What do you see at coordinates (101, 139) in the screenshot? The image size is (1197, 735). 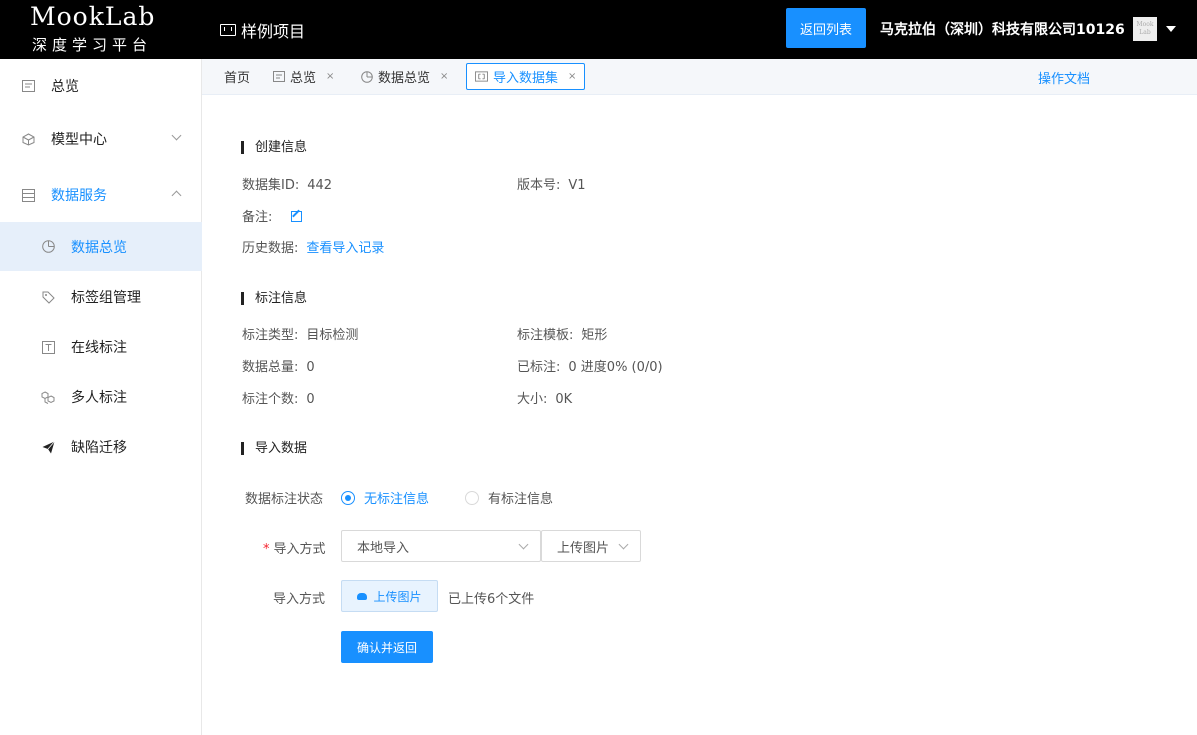 I see `sidebar-item-model-center: 模型中心` at bounding box center [101, 139].